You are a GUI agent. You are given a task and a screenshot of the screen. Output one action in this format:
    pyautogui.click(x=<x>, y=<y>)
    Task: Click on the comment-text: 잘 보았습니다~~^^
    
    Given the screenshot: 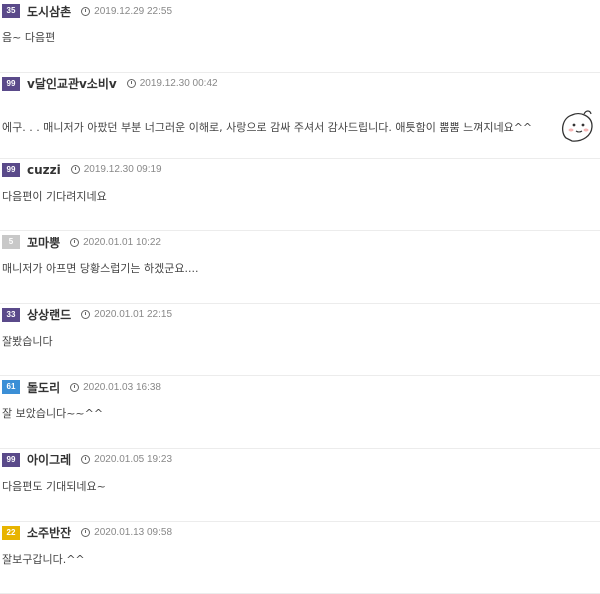 What is the action you would take?
    pyautogui.click(x=53, y=414)
    